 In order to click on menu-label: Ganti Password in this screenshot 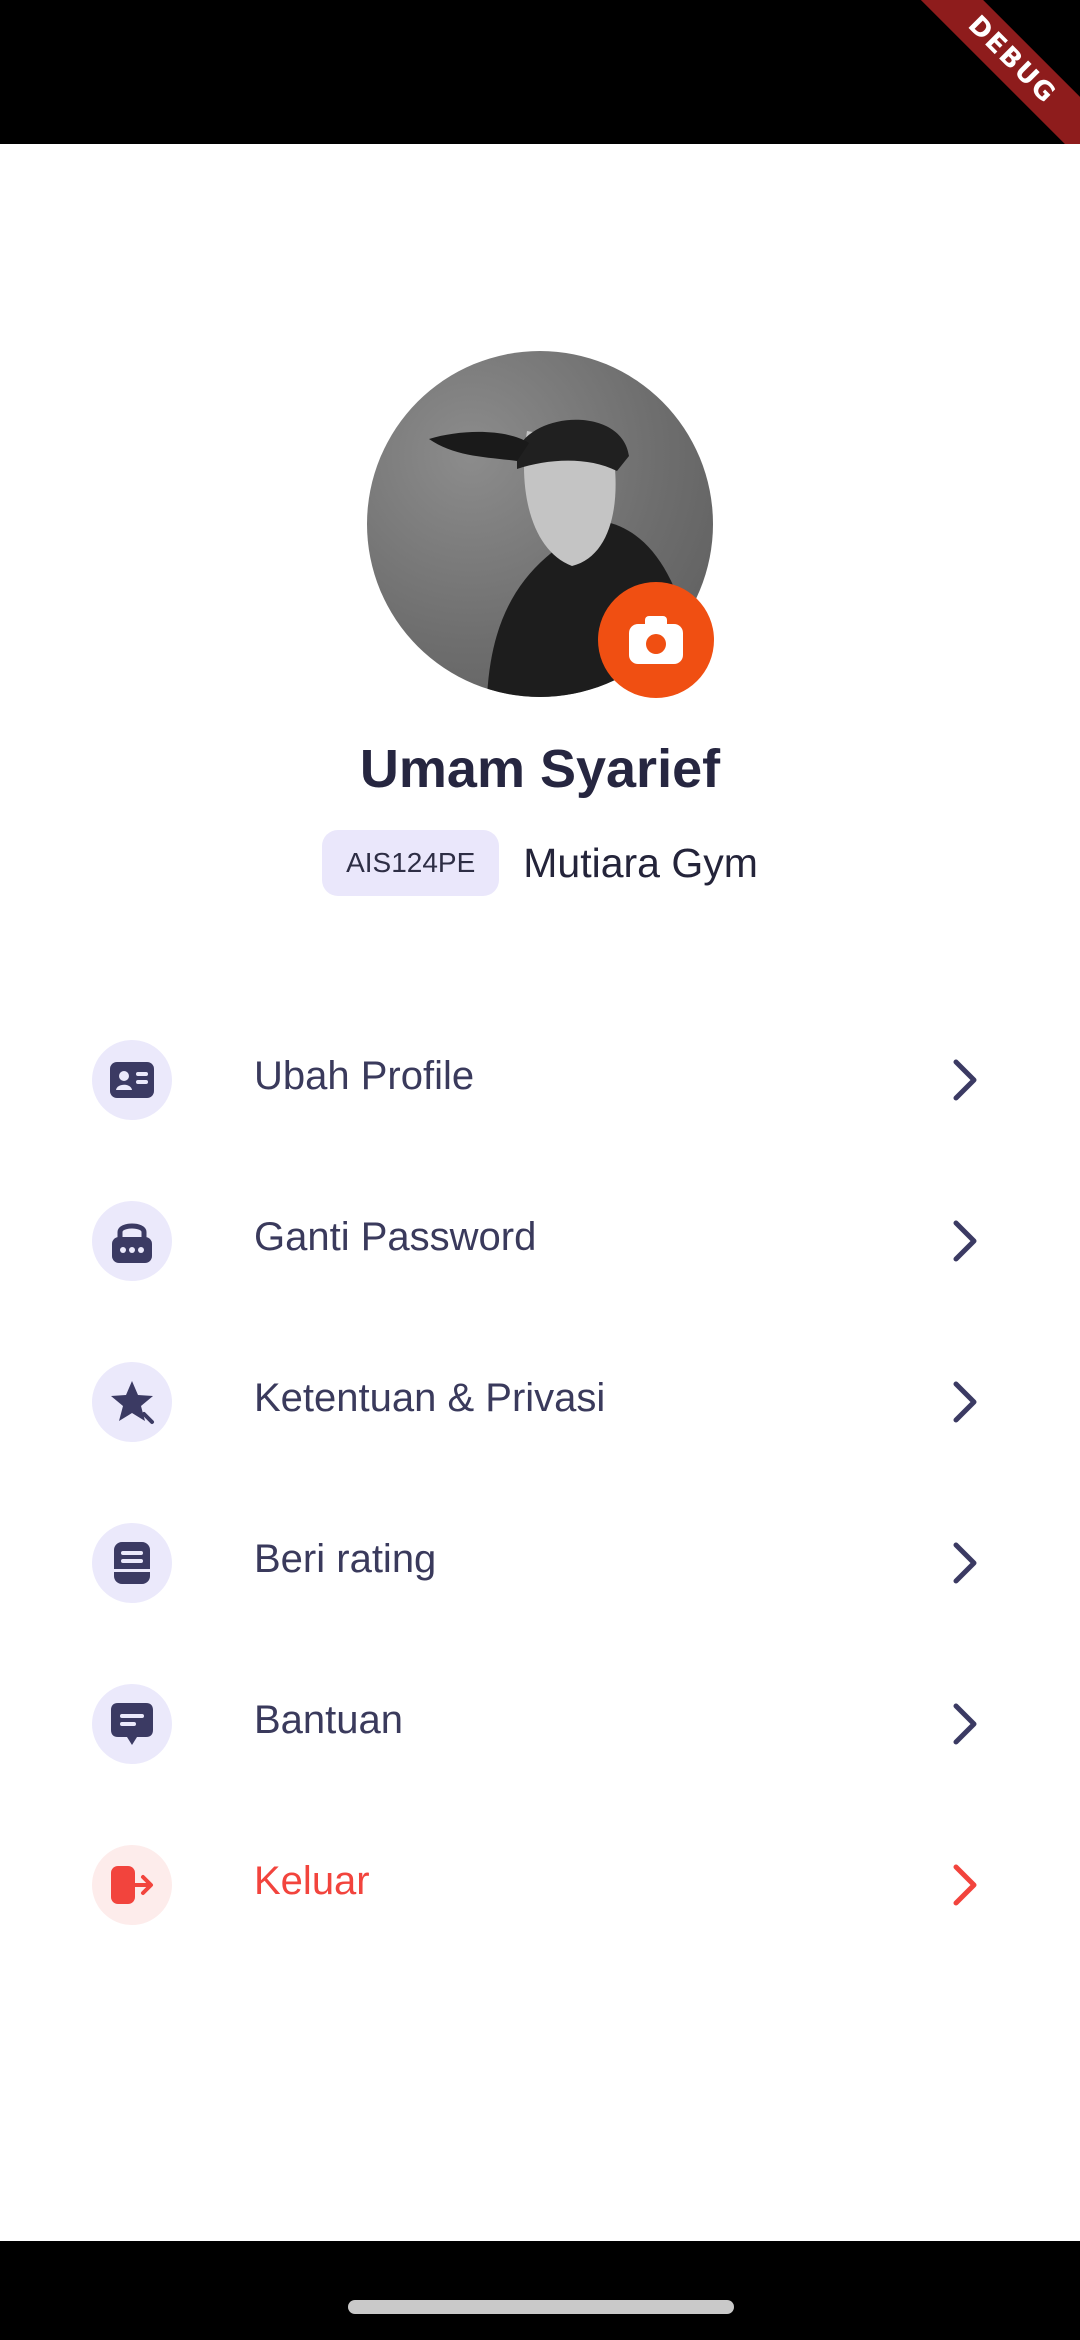, I will do `click(395, 1237)`.